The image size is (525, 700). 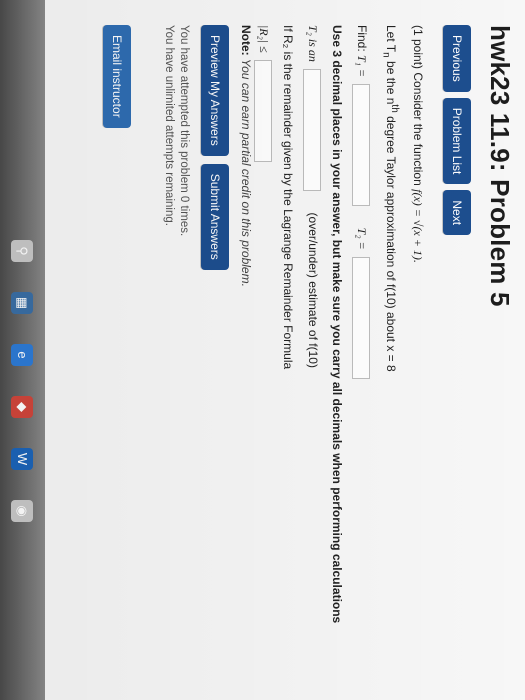 I want to click on estimate-row: T₂ is an (over/under) estimate of f(10), so click(x=312, y=355).